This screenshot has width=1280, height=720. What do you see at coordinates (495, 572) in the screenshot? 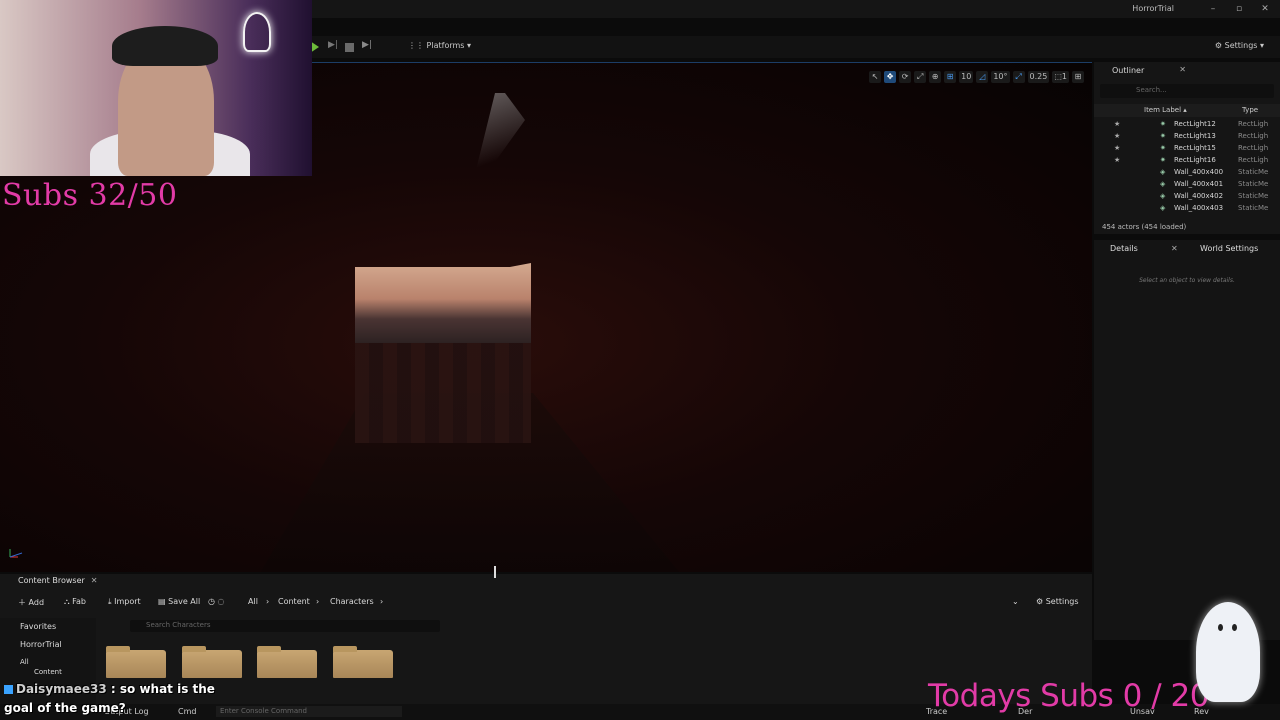
I see `mouse-cursor` at bounding box center [495, 572].